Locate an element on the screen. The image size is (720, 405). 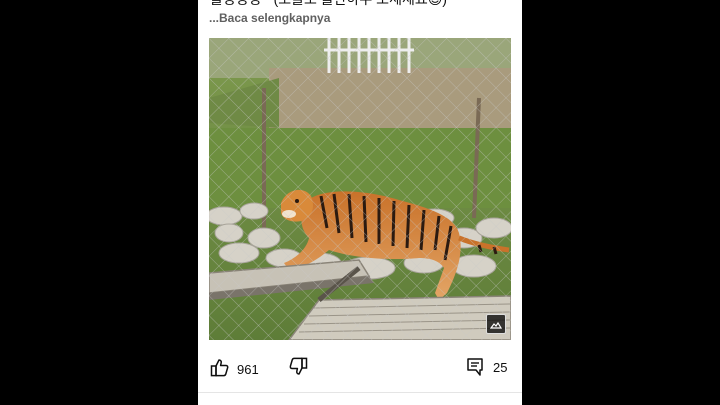
thumbs-up-icon is located at coordinates (219, 368).